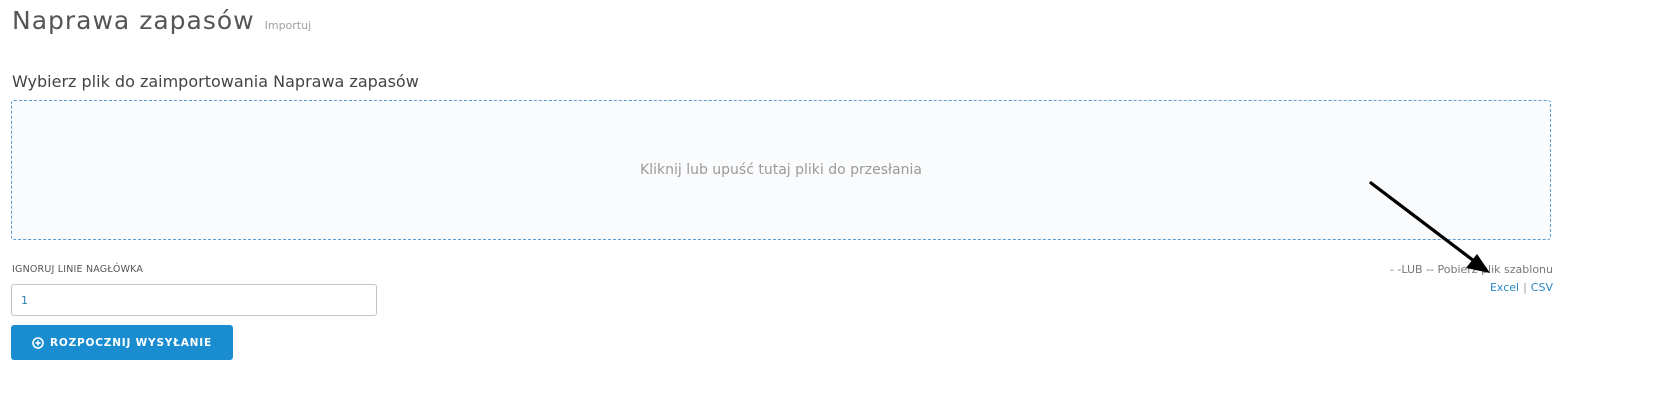  Describe the element at coordinates (38, 342) in the screenshot. I see `plus-circle-icon` at that location.